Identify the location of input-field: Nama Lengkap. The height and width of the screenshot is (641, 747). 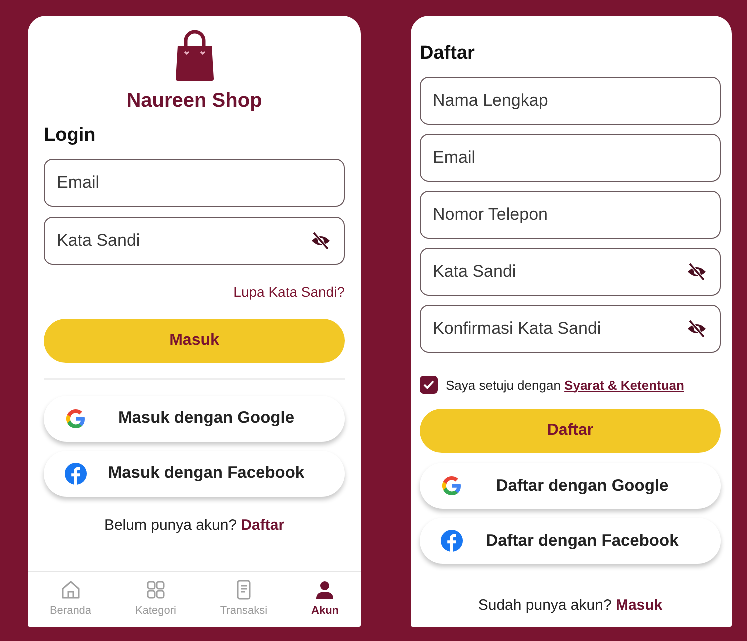
(570, 100).